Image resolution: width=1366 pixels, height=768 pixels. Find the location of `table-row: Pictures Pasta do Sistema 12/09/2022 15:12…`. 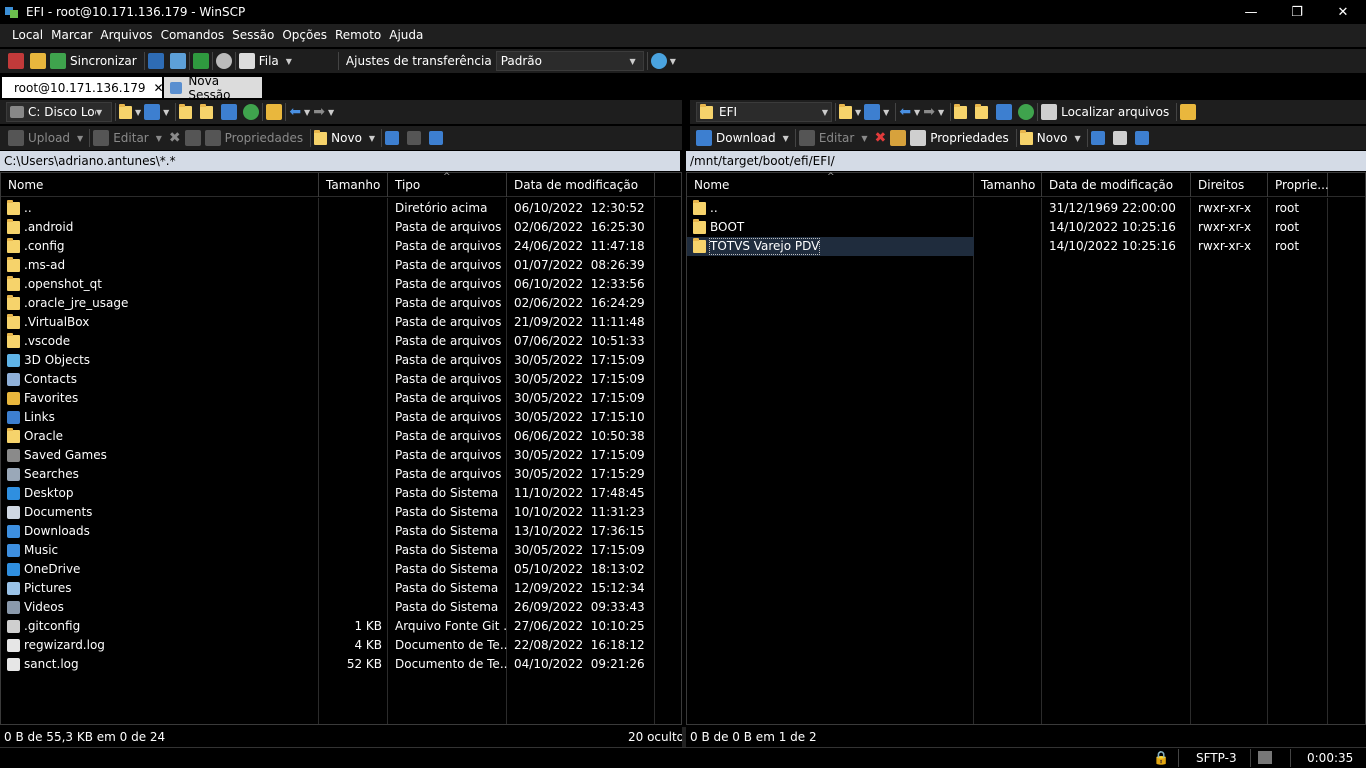

table-row: Pictures Pasta do Sistema 12/09/2022 15:12… is located at coordinates (341, 588).